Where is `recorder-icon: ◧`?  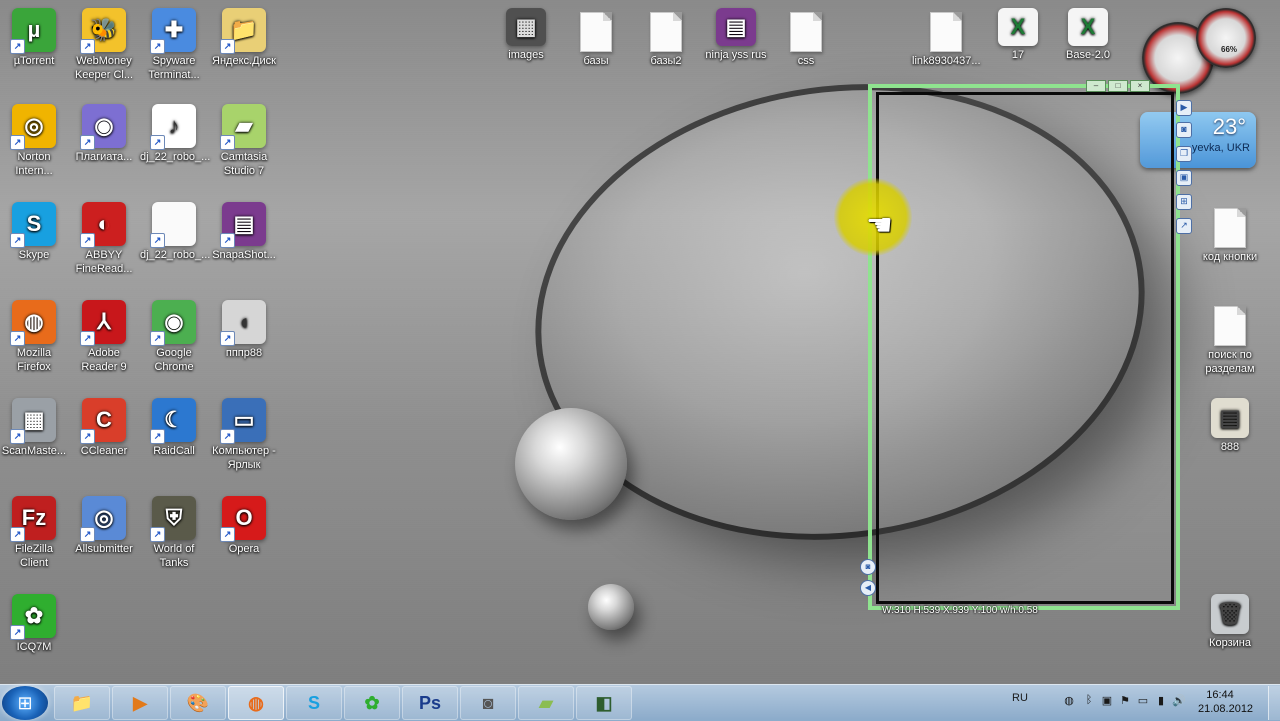
recorder-icon: ◧ is located at coordinates (604, 702).